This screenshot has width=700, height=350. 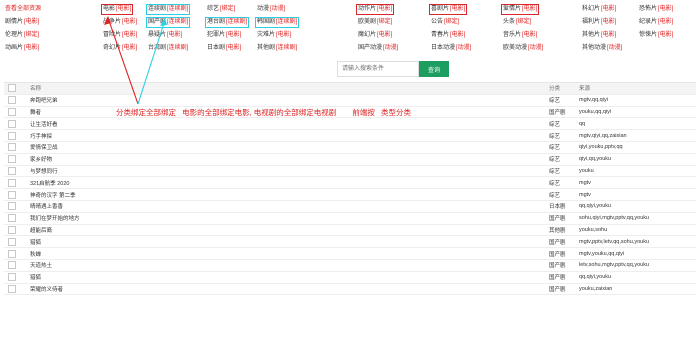 I want to click on category-item: 剧情片[电影], so click(x=22, y=22).